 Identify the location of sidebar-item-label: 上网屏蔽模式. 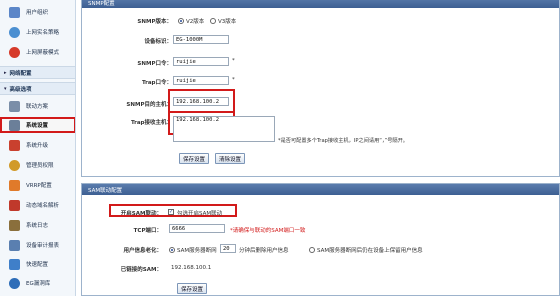
(43, 53).